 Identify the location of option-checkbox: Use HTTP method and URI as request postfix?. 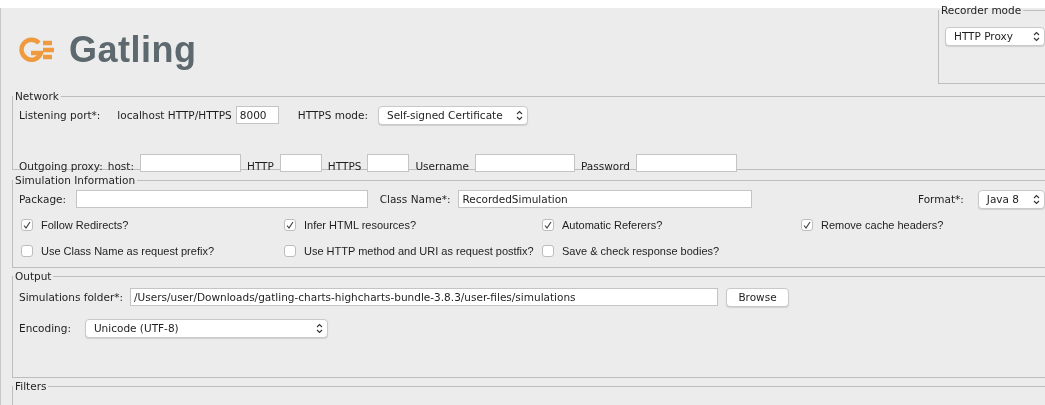
(412, 251).